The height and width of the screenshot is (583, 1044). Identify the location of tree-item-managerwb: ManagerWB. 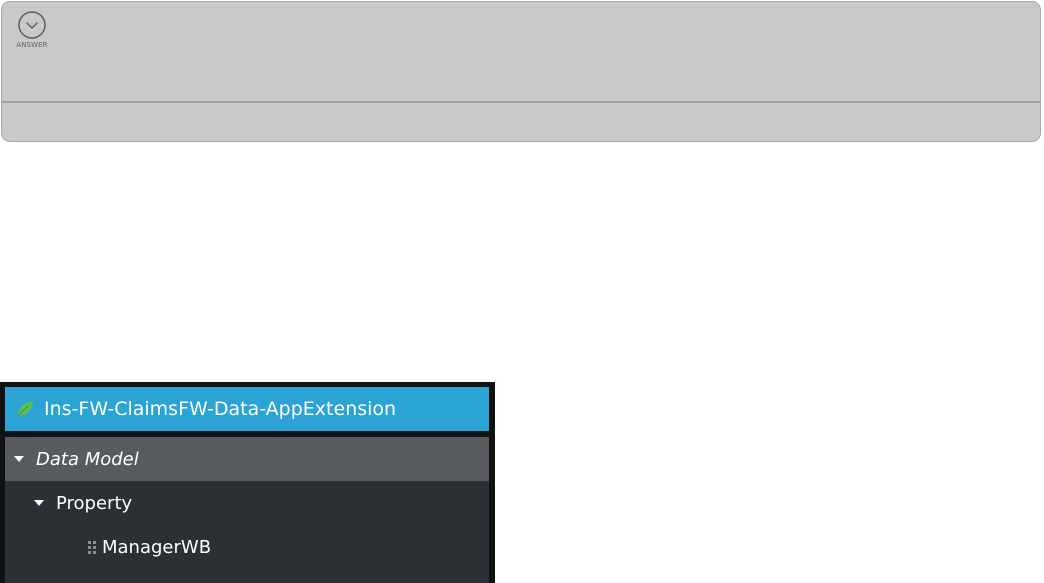
(247, 547).